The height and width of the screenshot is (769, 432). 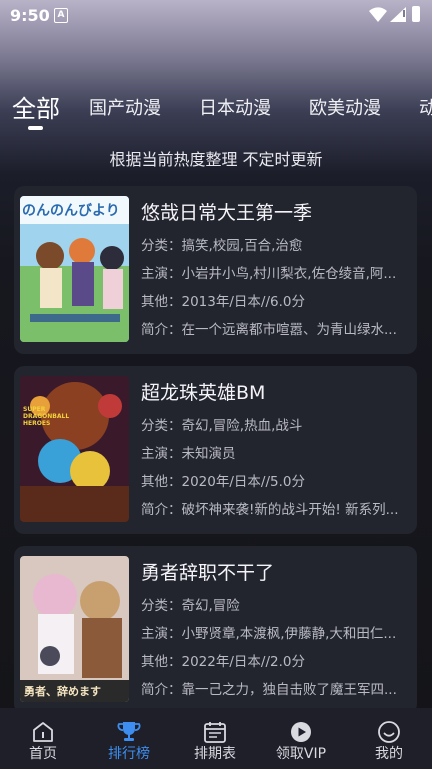 What do you see at coordinates (188, 454) in the screenshot?
I see `anime-cast: 主演：未知演员` at bounding box center [188, 454].